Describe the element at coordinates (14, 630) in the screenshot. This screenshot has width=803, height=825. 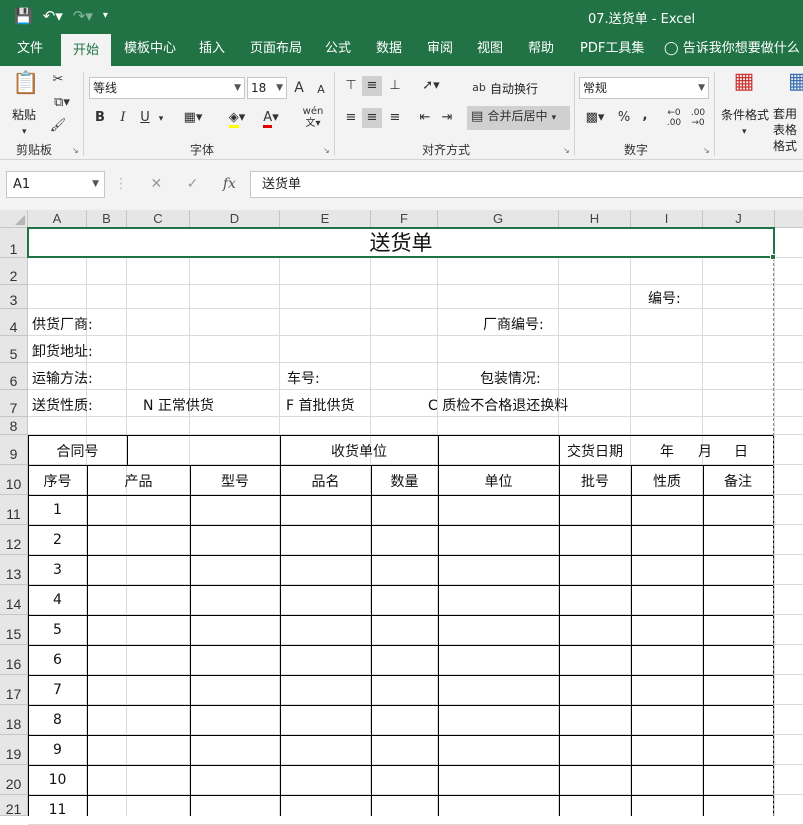
I see `row-header: 15` at that location.